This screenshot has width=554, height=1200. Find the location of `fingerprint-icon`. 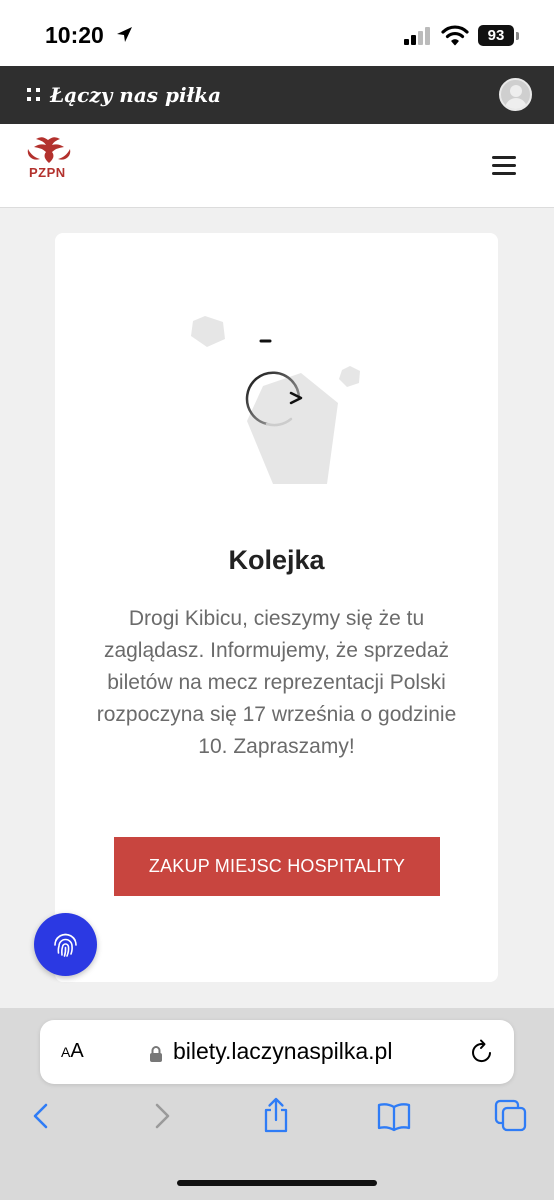

fingerprint-icon is located at coordinates (65, 945).